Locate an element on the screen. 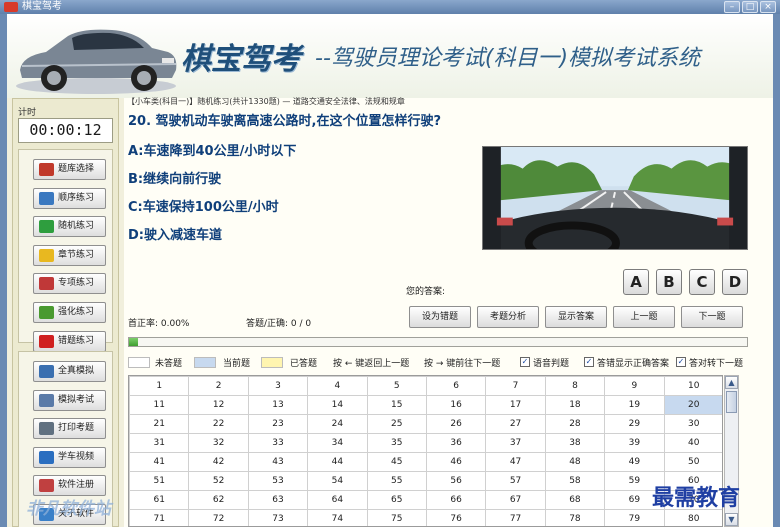  prev-button: 上一题 is located at coordinates (644, 317).